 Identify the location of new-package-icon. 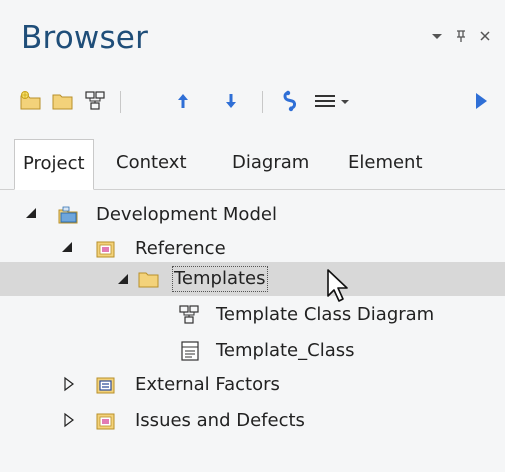
(31, 101).